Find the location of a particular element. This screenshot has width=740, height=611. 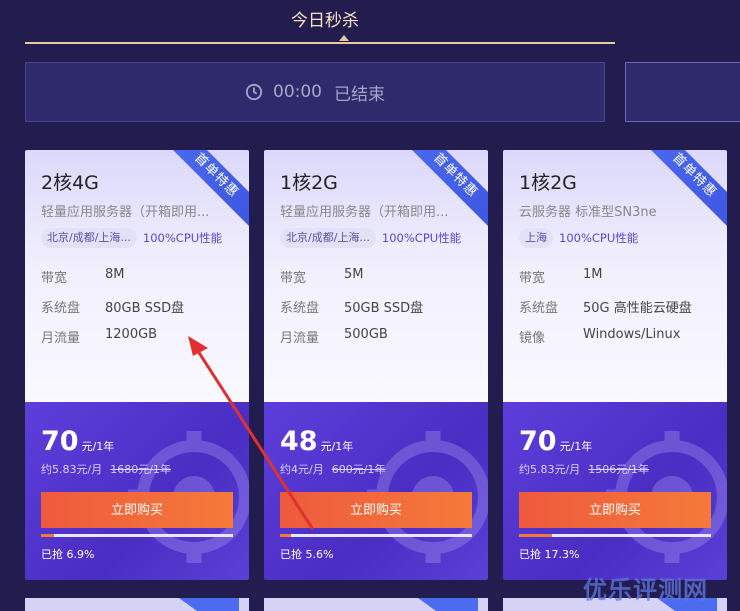

spec-row: 带宽 8M is located at coordinates (112, 282).